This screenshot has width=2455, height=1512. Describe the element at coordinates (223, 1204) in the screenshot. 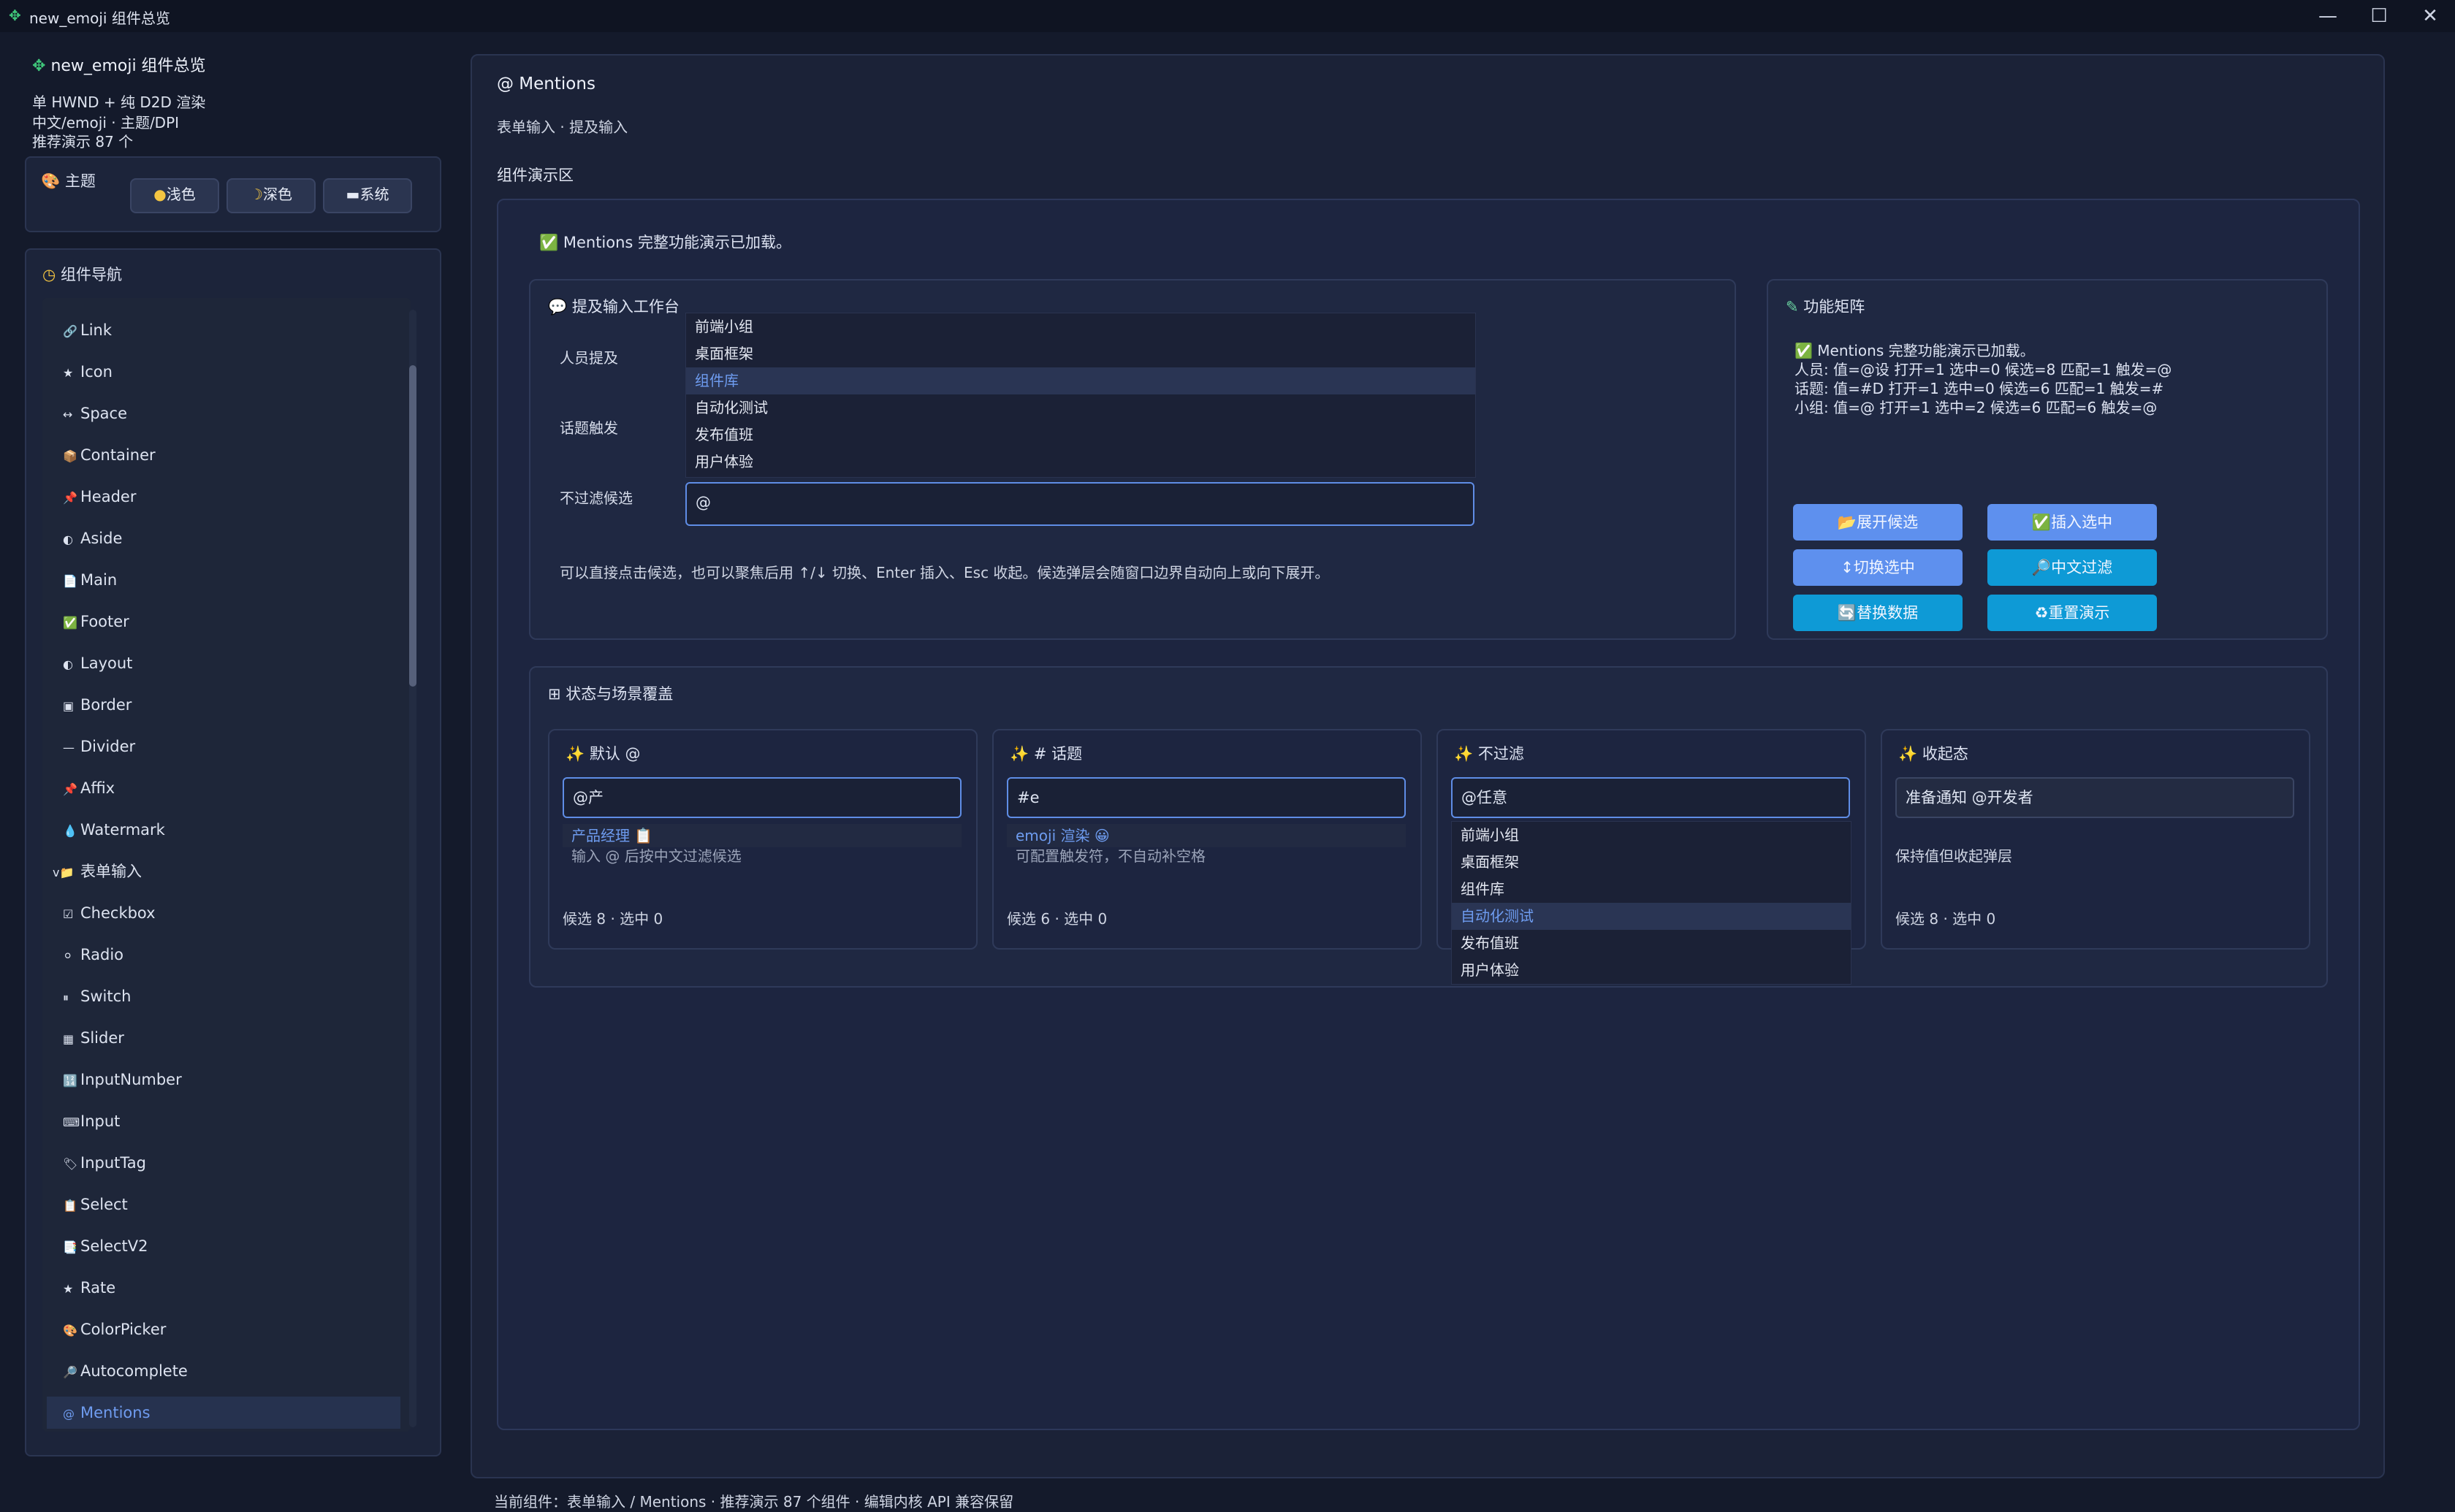

I see `sidebar-item-select: 📋 Select` at that location.